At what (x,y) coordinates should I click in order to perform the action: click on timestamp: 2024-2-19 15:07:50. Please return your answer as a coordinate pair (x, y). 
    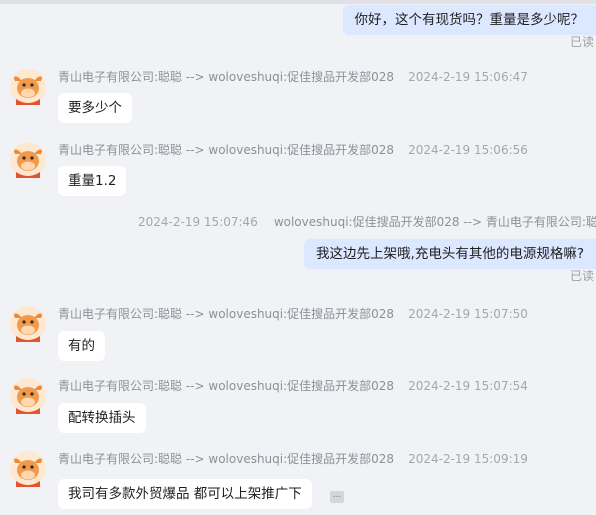
    Looking at the image, I should click on (468, 314).